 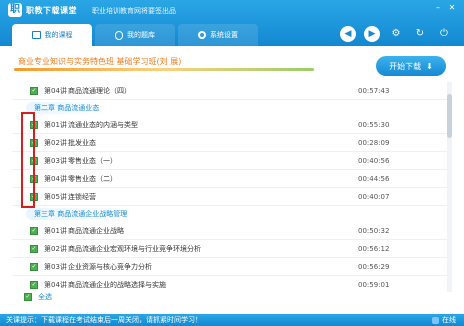 What do you see at coordinates (58, 35) in the screenshot?
I see `tab-label: 我的课程` at bounding box center [58, 35].